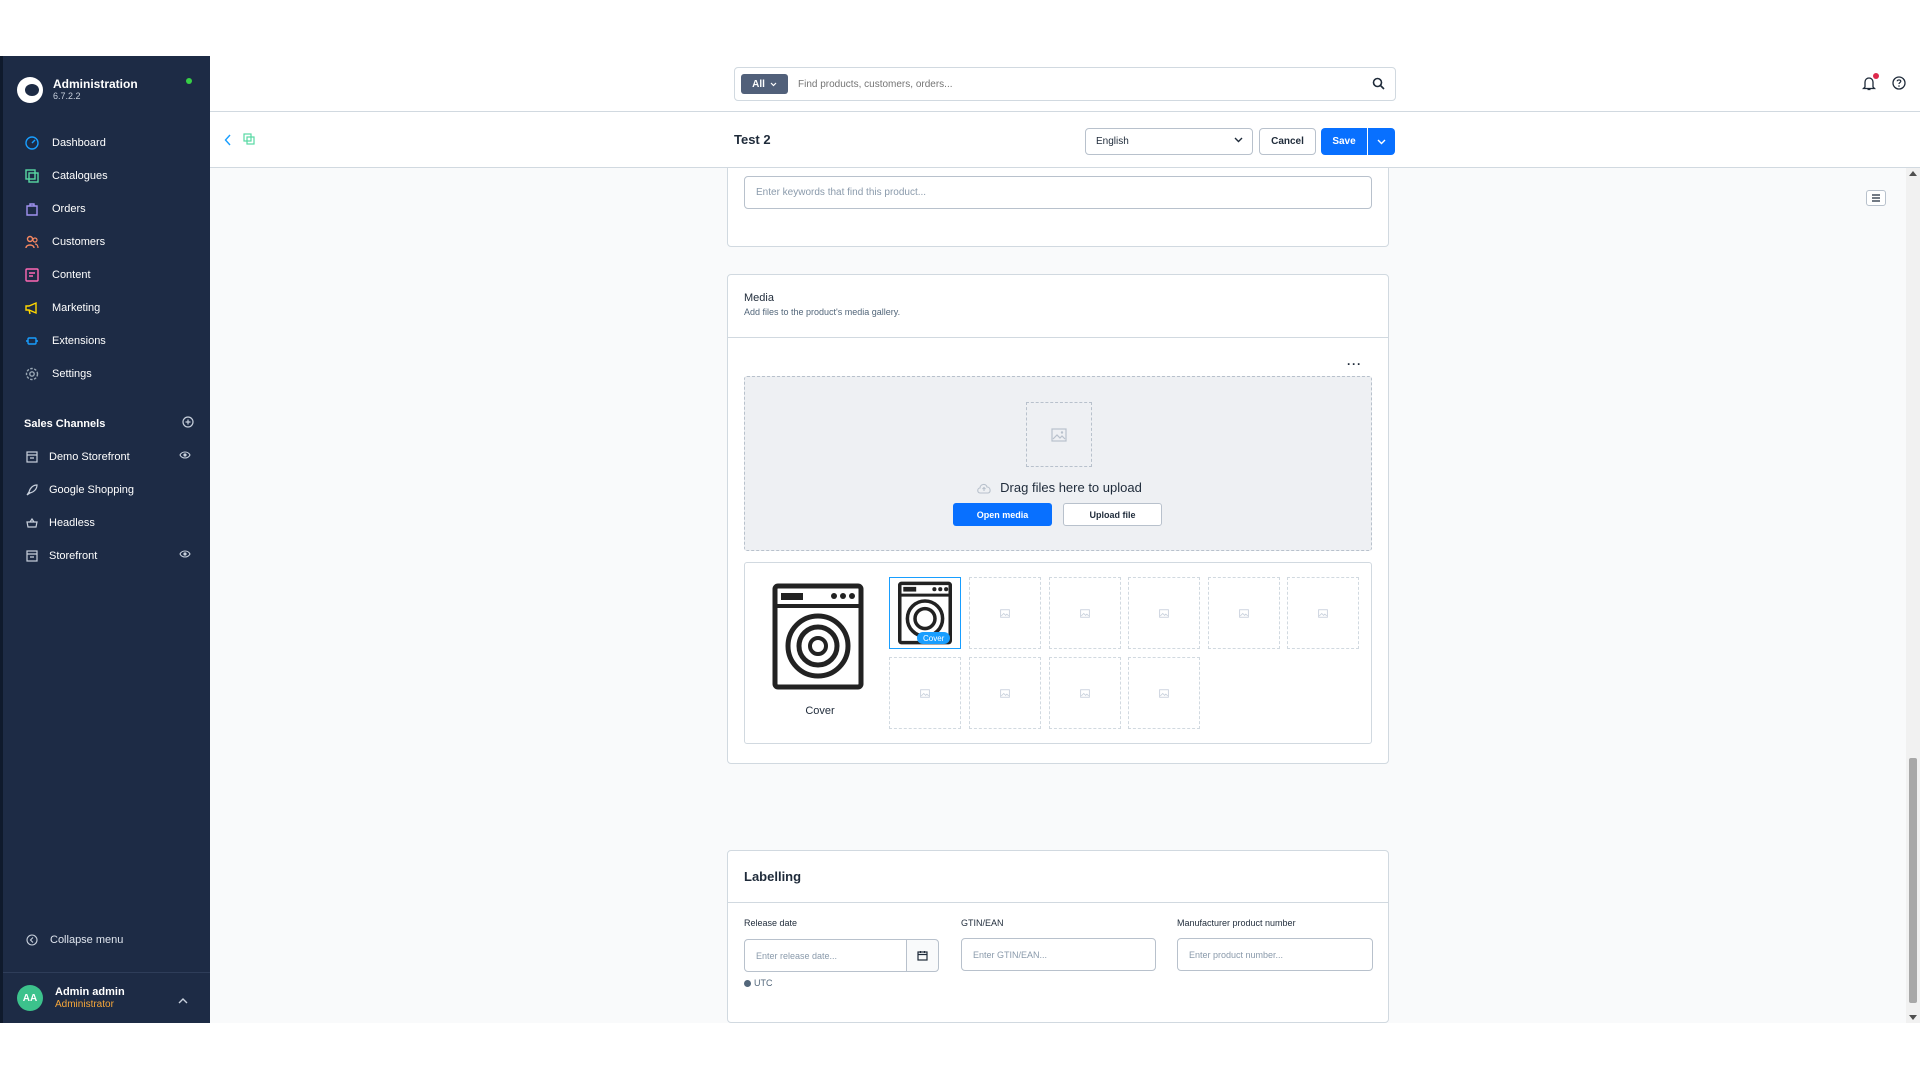 This screenshot has width=1920, height=1080. I want to click on search-input, so click(1068, 84).